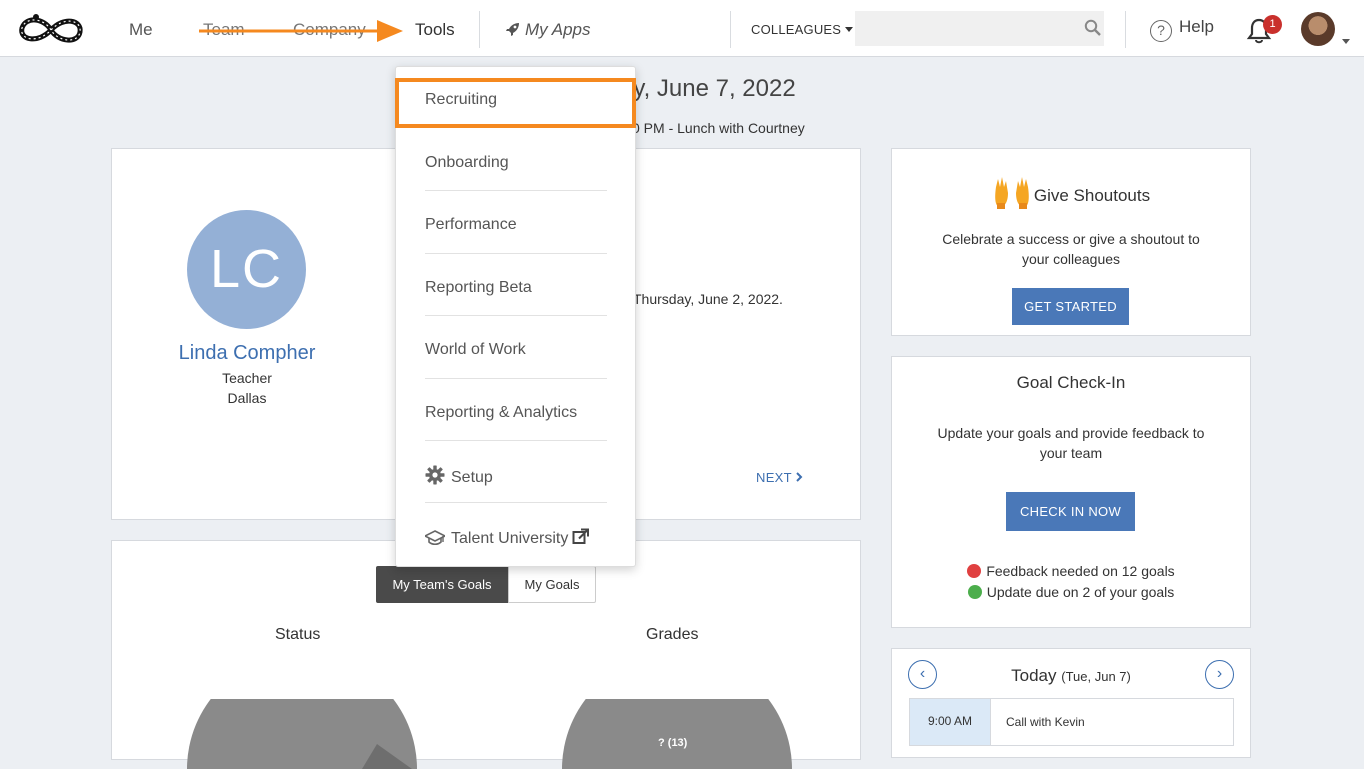 This screenshot has height=769, width=1364. Describe the element at coordinates (435, 30) in the screenshot. I see `nav-tools: Tools` at that location.